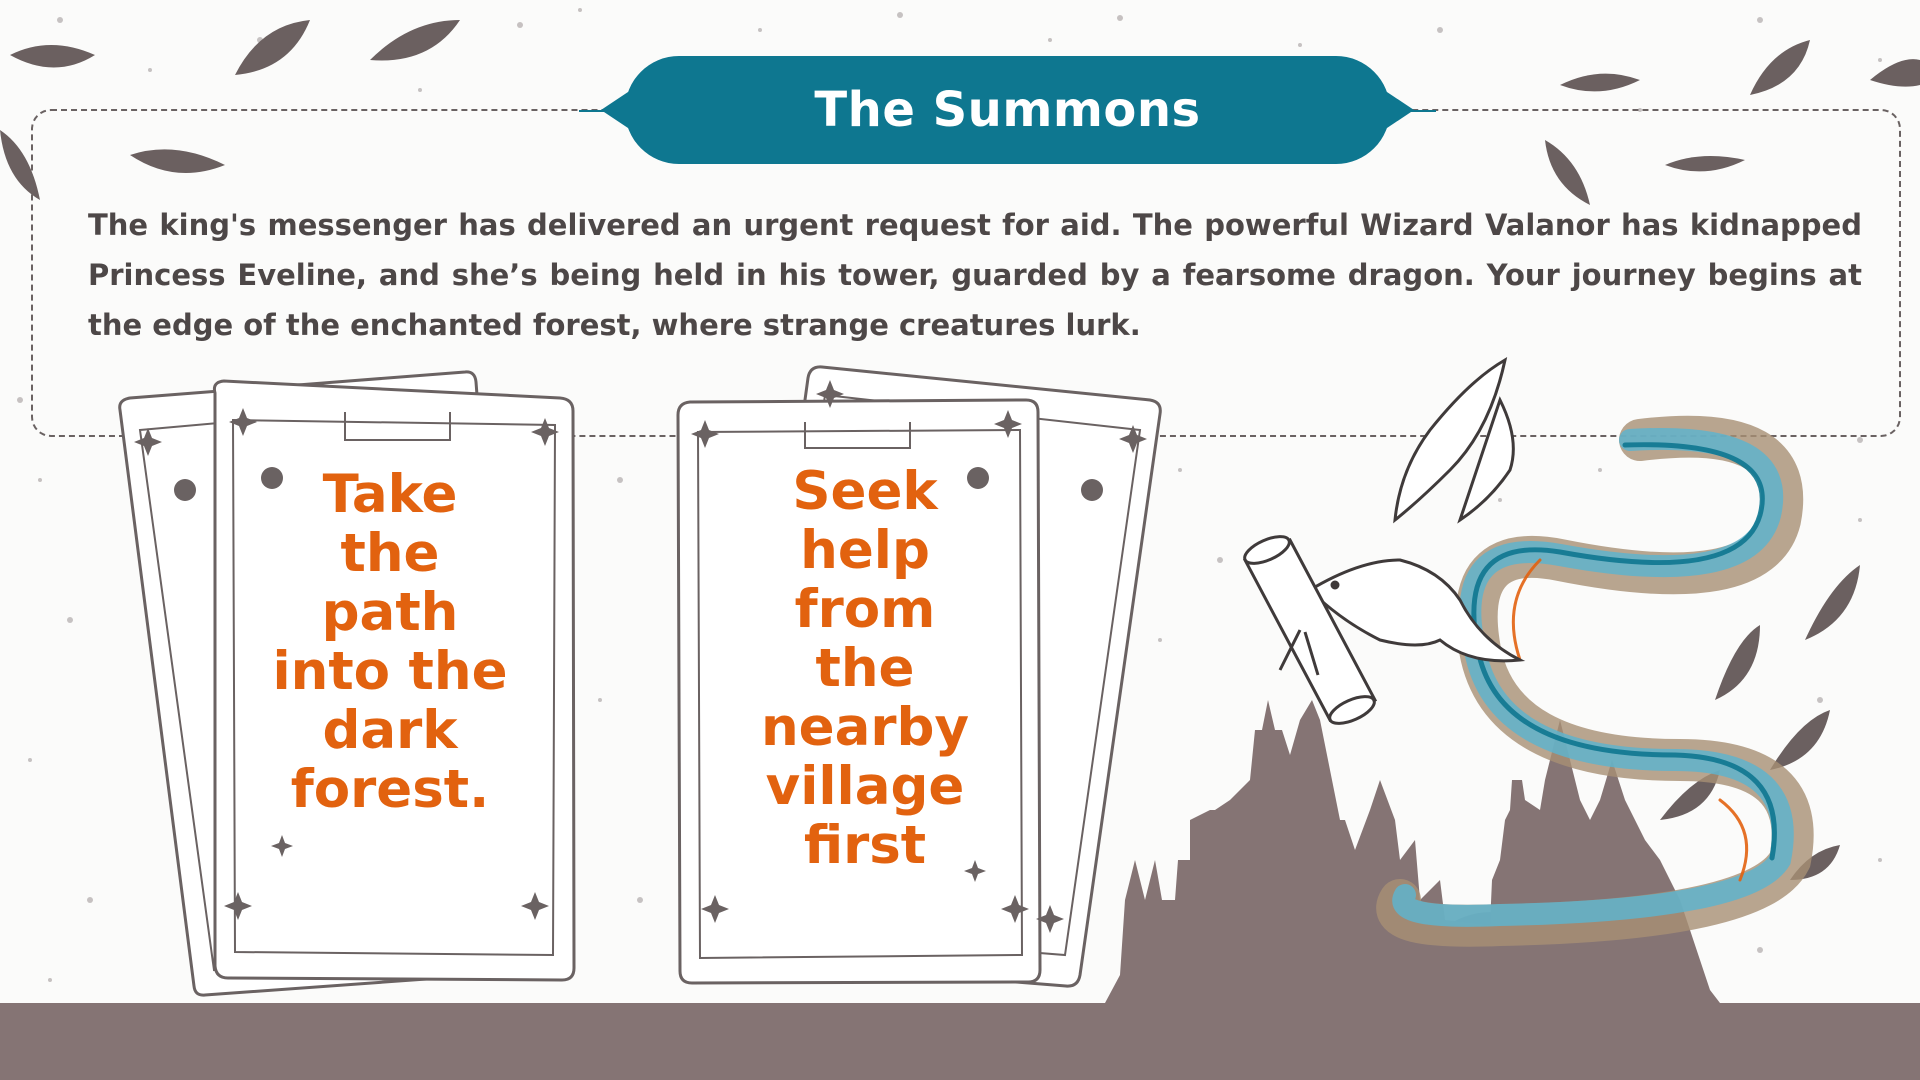 The width and height of the screenshot is (1920, 1080). Describe the element at coordinates (390, 642) in the screenshot. I see `choice-1-text: Take the path into the dark forest.` at that location.